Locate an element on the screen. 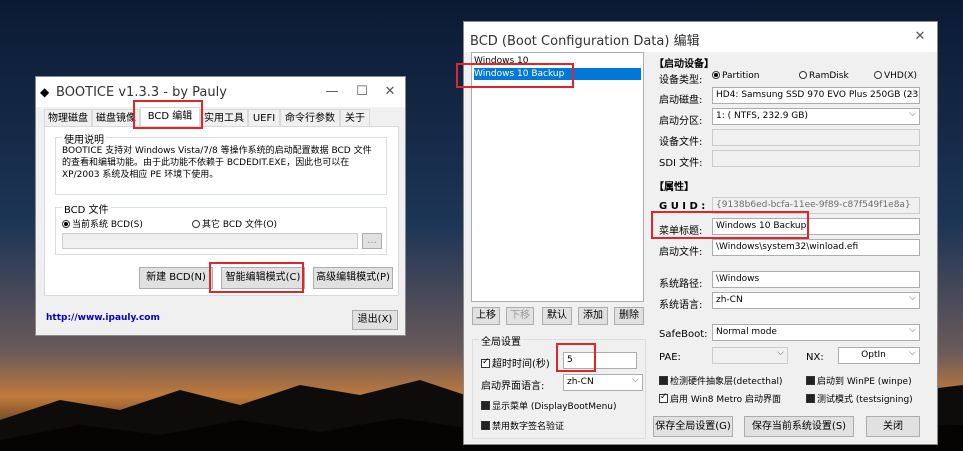  boot-partition-value: 1: ( NTFS, 232.9 GB) is located at coordinates (762, 116).